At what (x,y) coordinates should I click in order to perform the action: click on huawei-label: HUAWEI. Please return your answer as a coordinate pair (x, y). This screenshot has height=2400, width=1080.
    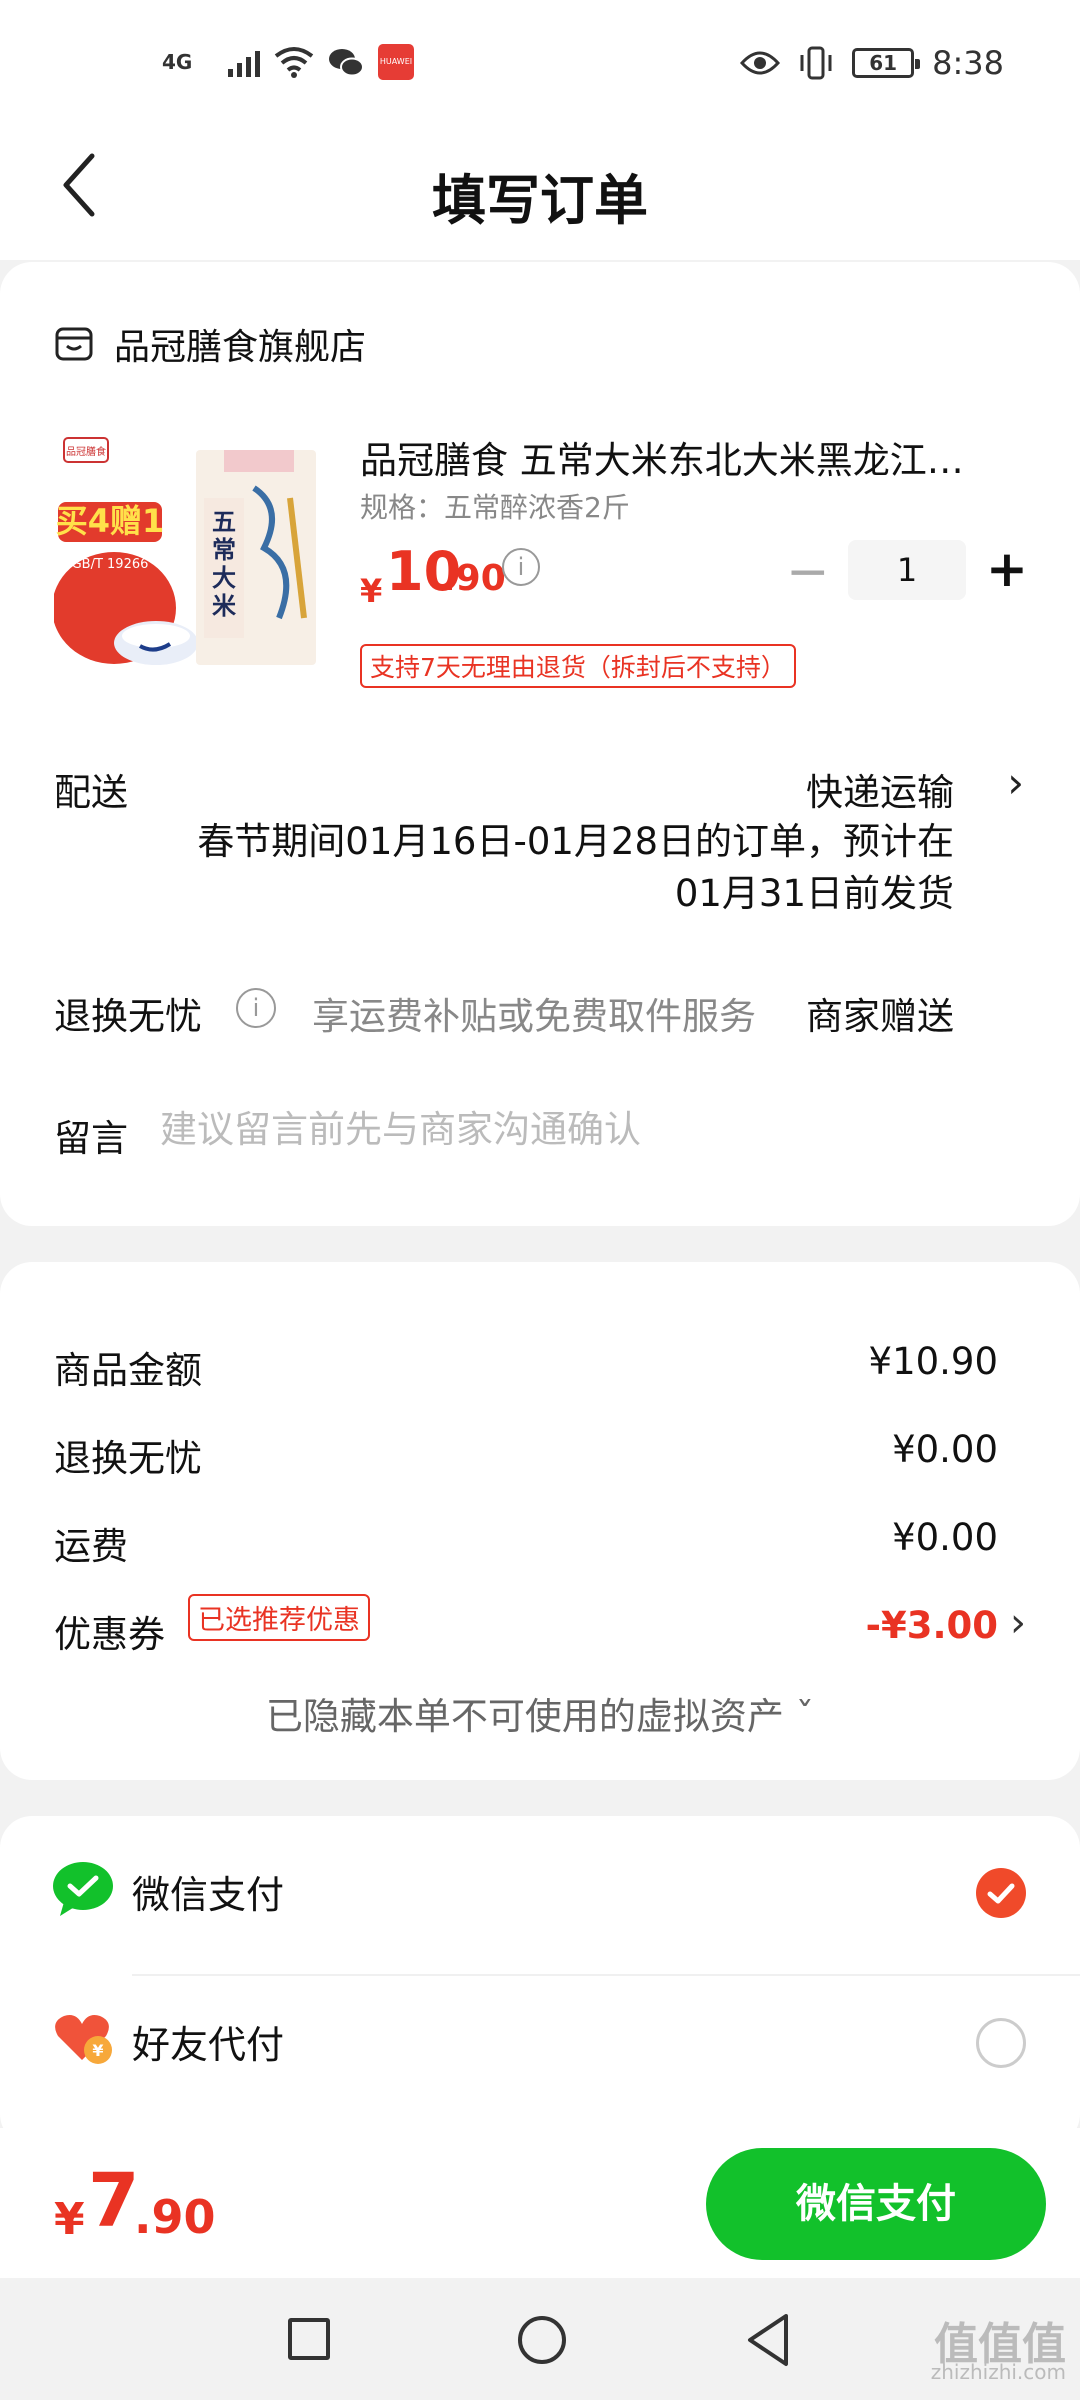
    Looking at the image, I should click on (396, 61).